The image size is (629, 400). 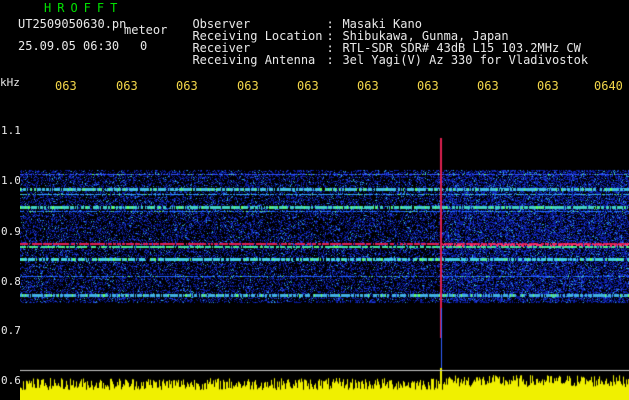 What do you see at coordinates (428, 86) in the screenshot?
I see `x-tick-7: 063` at bounding box center [428, 86].